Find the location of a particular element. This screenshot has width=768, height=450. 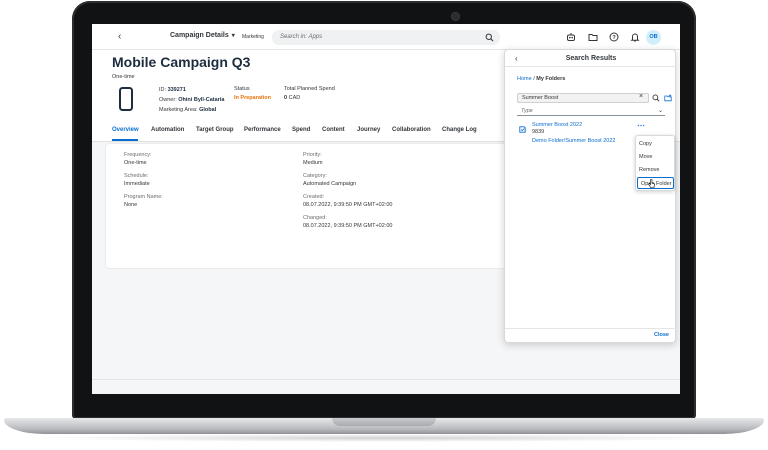

tab-performance: Performance is located at coordinates (262, 130).